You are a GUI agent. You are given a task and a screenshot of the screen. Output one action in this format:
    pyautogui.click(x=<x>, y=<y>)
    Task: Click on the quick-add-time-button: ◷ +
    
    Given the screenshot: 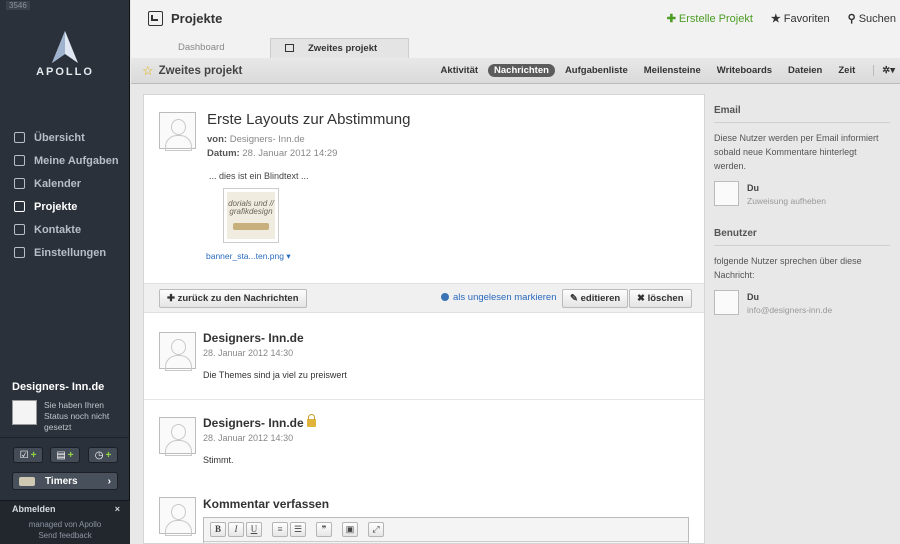 What is the action you would take?
    pyautogui.click(x=103, y=455)
    